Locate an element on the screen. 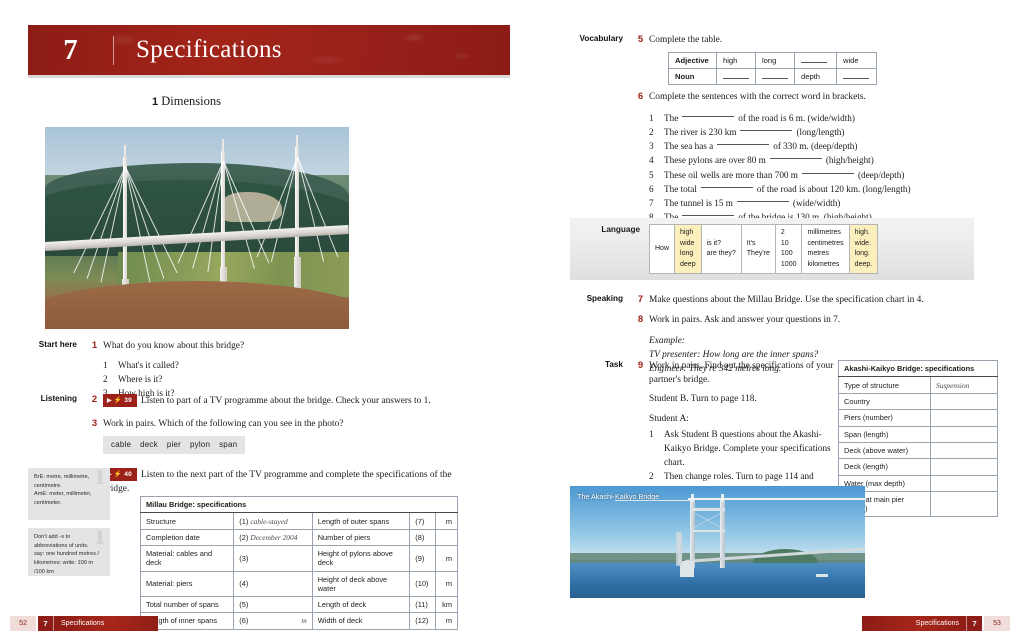  akashi-photo-caption: The Akashi-Kaikyo Bridge is located at coordinates (618, 496).